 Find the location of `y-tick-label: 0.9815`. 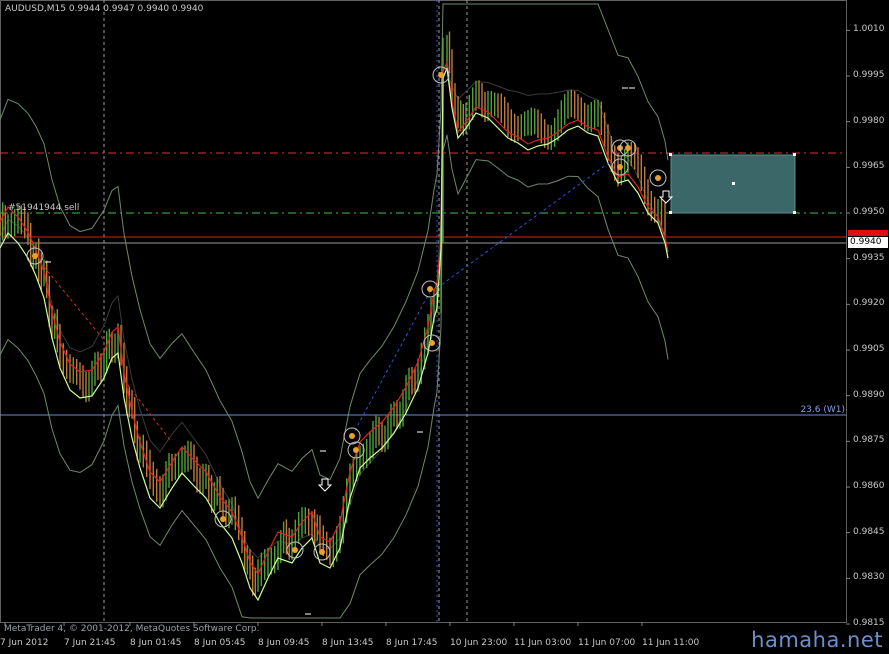

y-tick-label: 0.9815 is located at coordinates (869, 623).